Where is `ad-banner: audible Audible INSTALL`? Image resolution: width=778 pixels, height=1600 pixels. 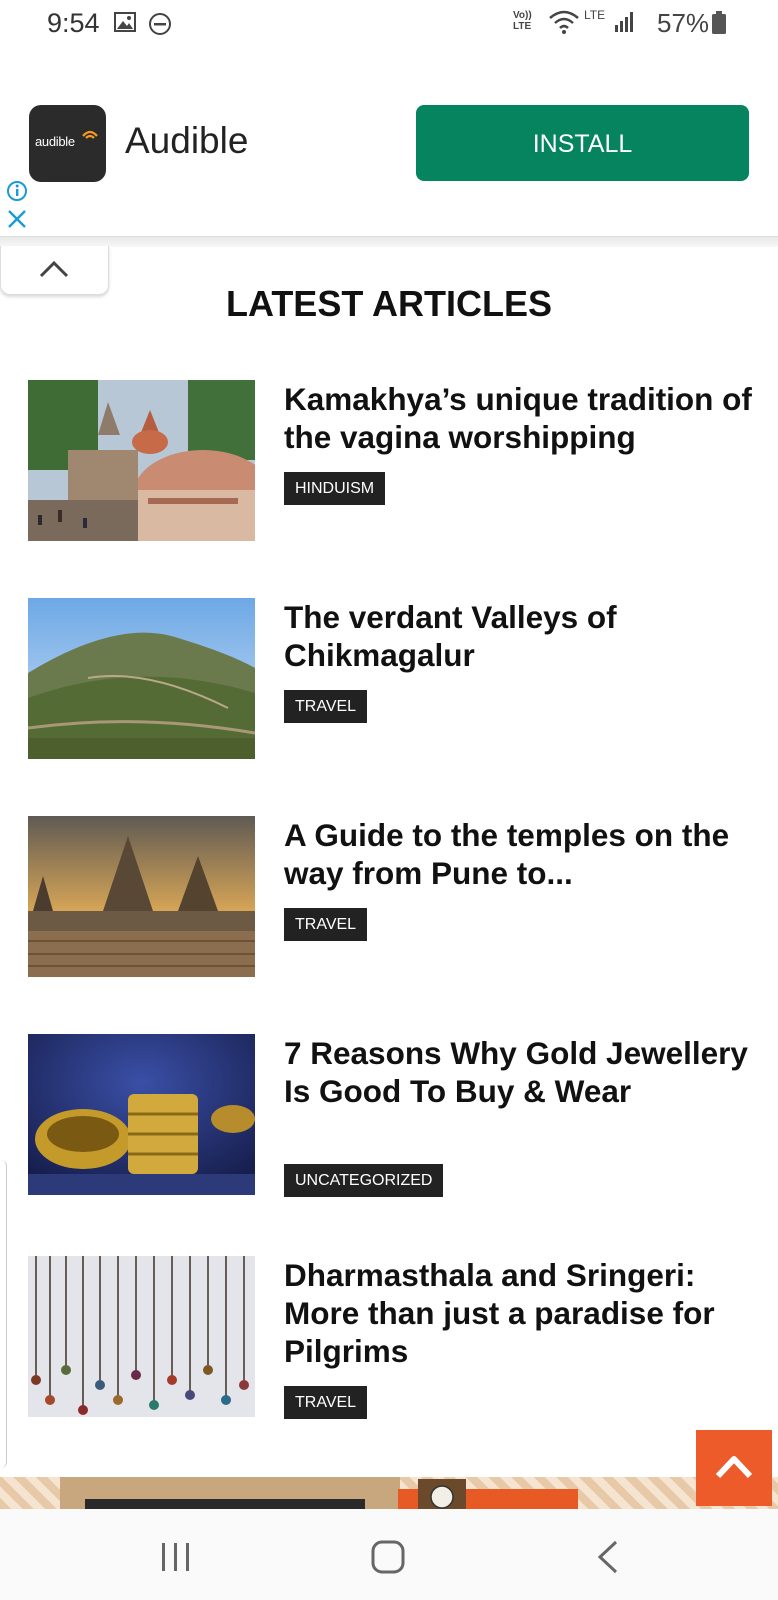
ad-banner: audible Audible INSTALL is located at coordinates (389, 146).